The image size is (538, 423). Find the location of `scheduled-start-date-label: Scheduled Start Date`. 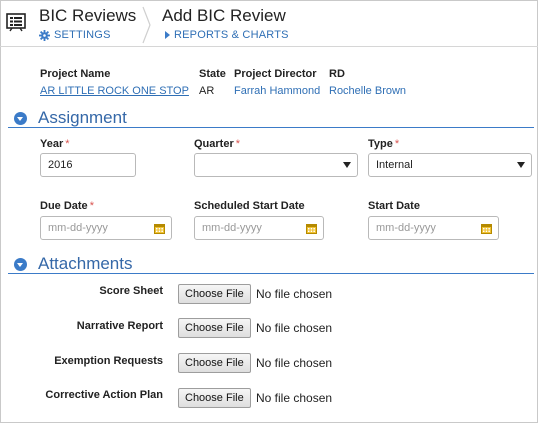

scheduled-start-date-label: Scheduled Start Date is located at coordinates (249, 206).